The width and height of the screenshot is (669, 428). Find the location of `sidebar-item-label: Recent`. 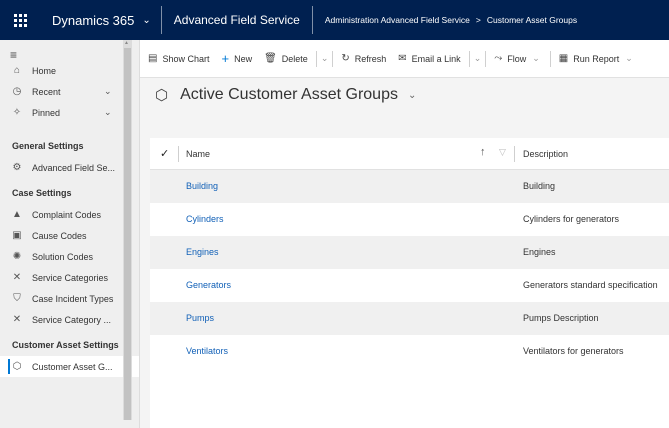

sidebar-item-label: Recent is located at coordinates (46, 91).